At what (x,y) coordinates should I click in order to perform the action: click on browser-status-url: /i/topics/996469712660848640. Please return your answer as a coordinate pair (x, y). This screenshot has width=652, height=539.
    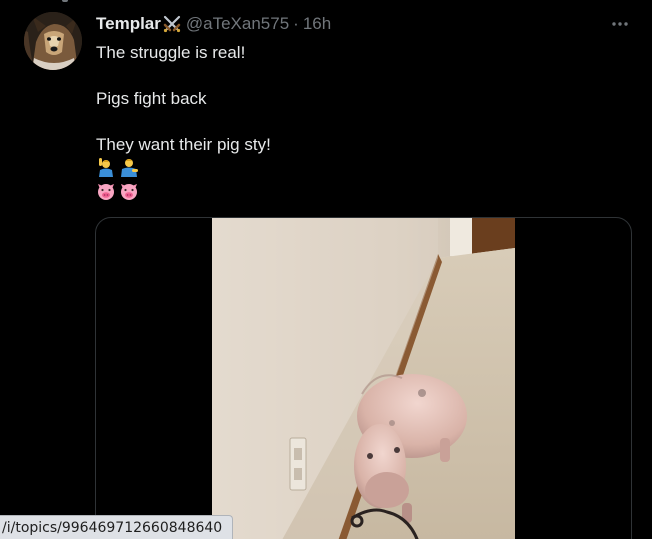
    Looking at the image, I should click on (117, 527).